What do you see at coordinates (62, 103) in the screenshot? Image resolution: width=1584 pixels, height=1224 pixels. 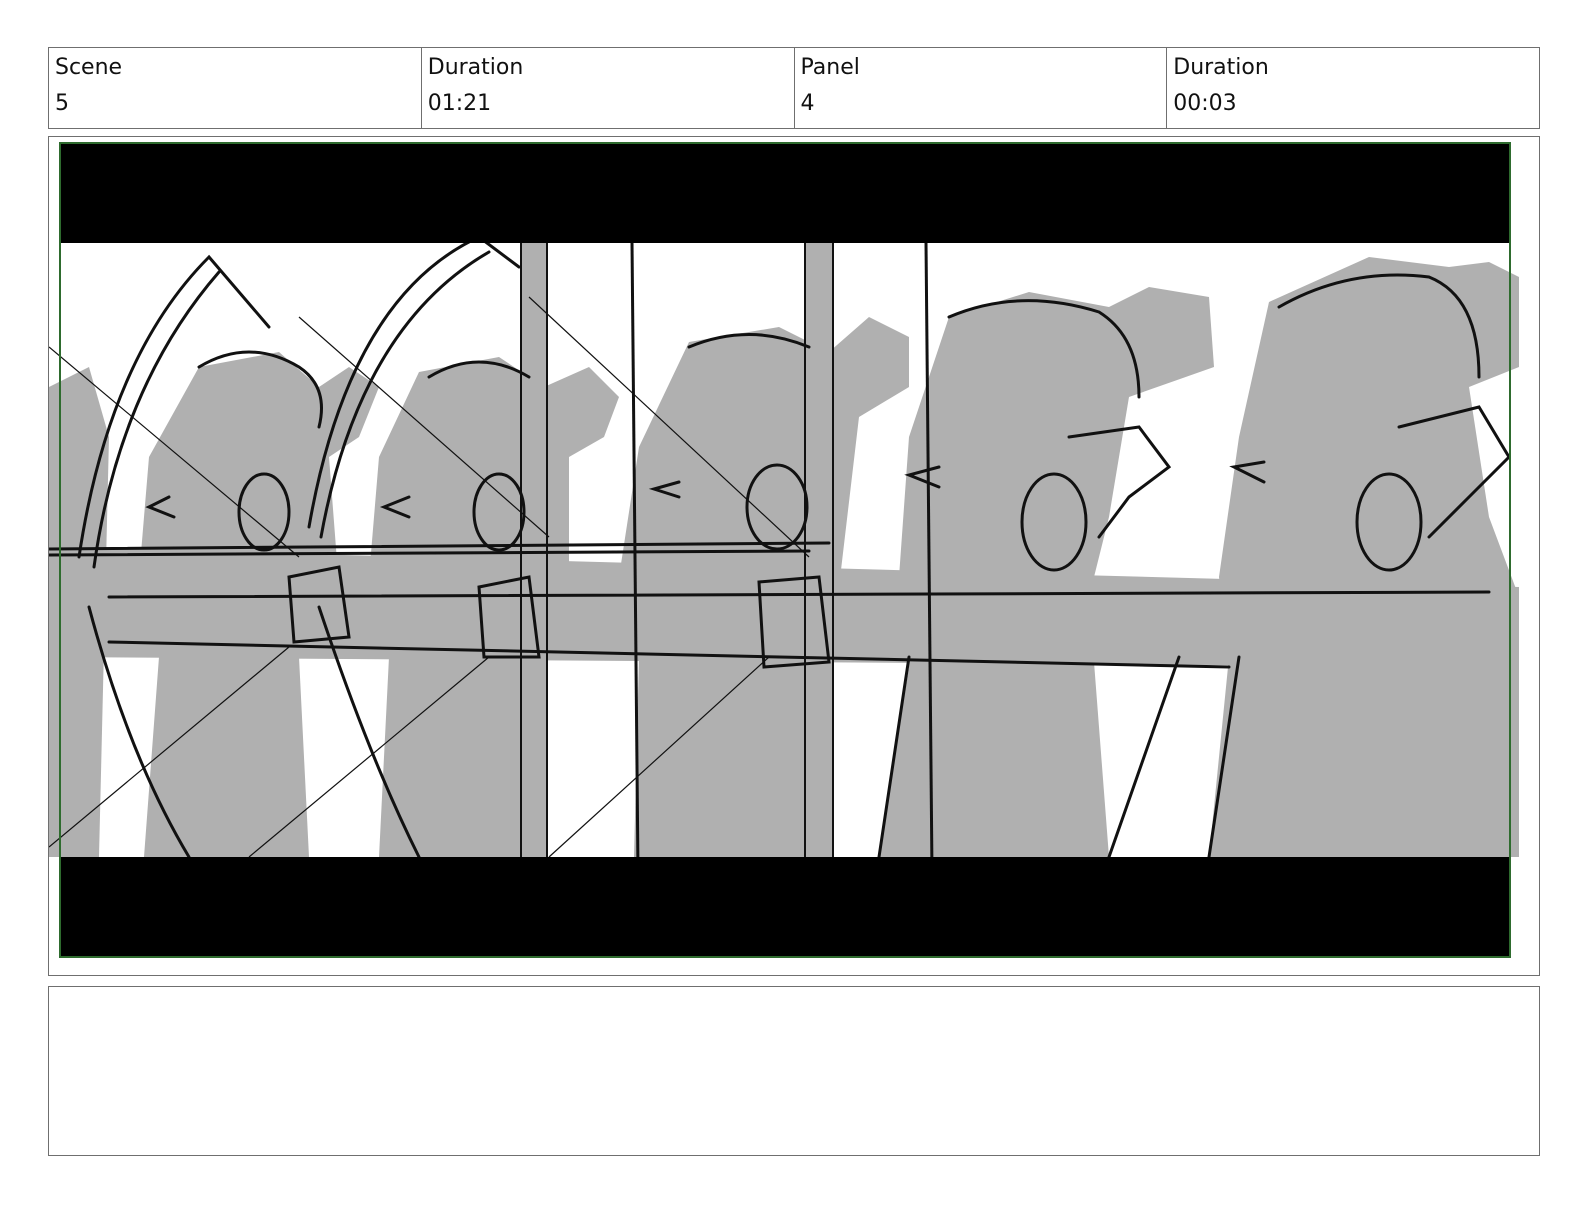 I see `scene-value: 5` at bounding box center [62, 103].